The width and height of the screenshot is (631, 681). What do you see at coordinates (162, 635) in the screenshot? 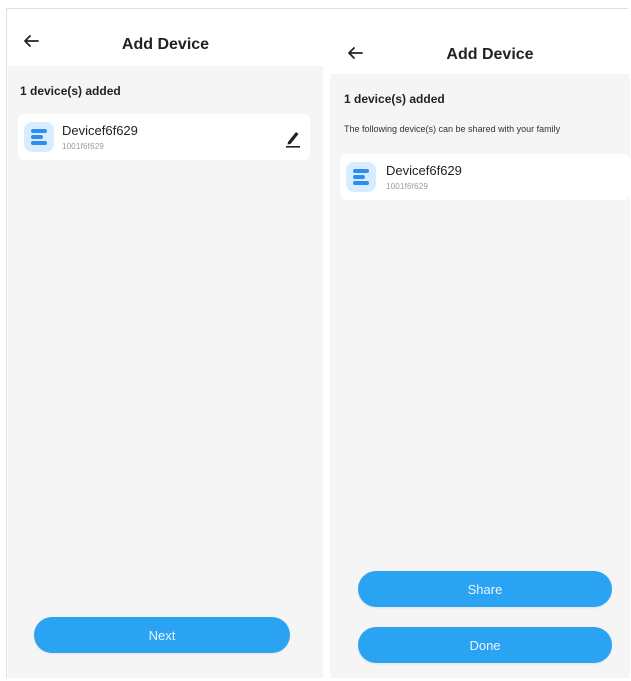
I see `next-button: Next` at bounding box center [162, 635].